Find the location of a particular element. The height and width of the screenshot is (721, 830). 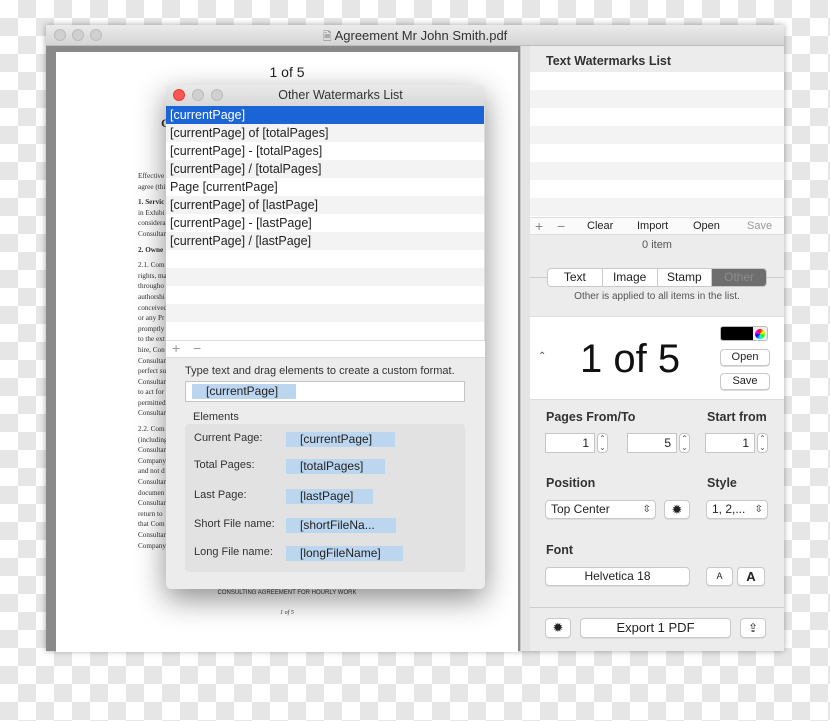

add-button: + is located at coordinates (539, 226).